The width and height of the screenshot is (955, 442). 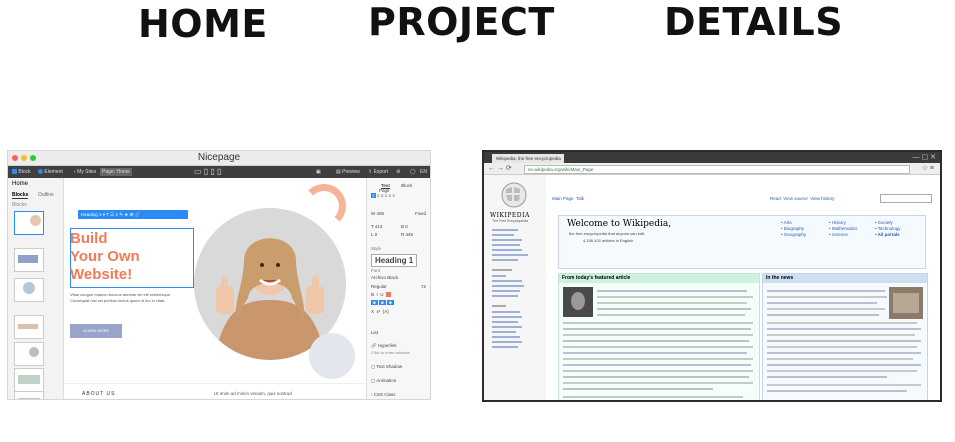 I want to click on right-value: 445, so click(x=410, y=234).